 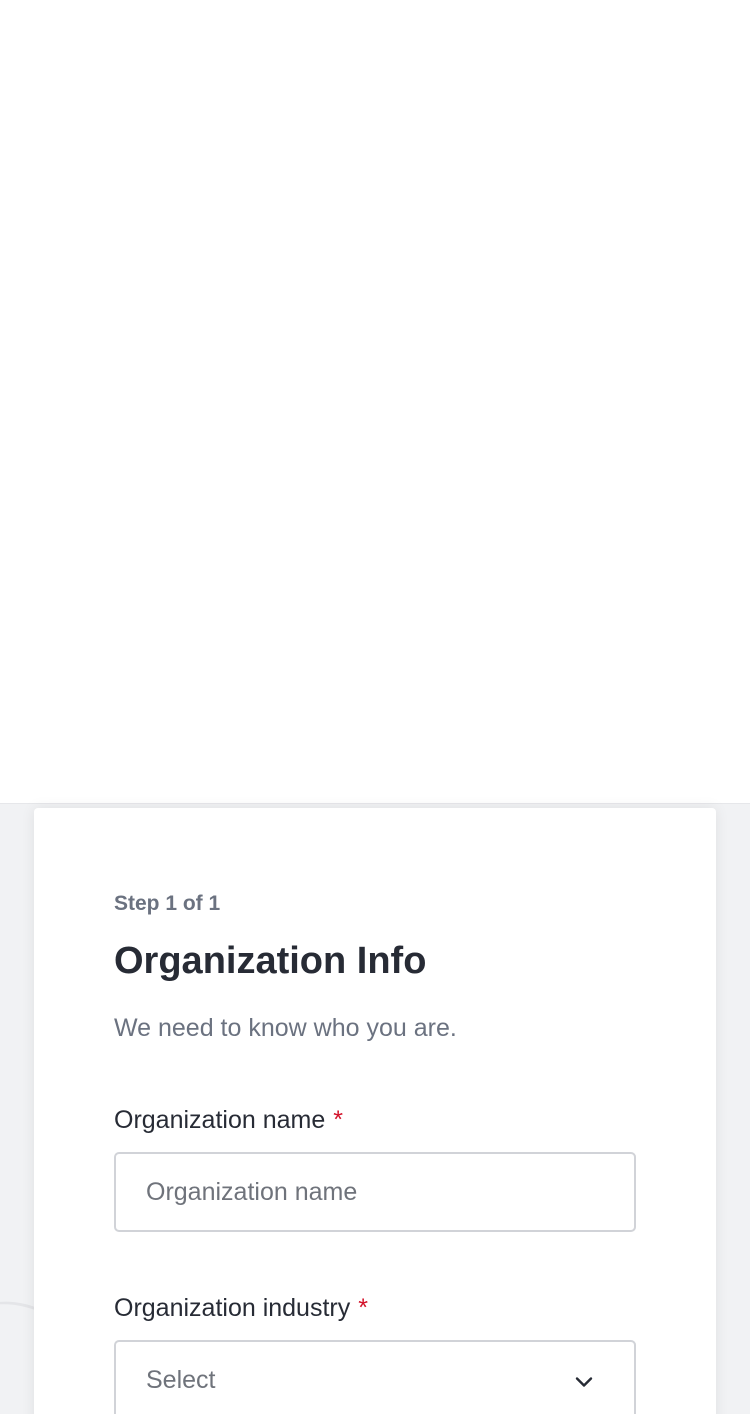 What do you see at coordinates (167, 903) in the screenshot?
I see `step-indicator: Step 1 of 1` at bounding box center [167, 903].